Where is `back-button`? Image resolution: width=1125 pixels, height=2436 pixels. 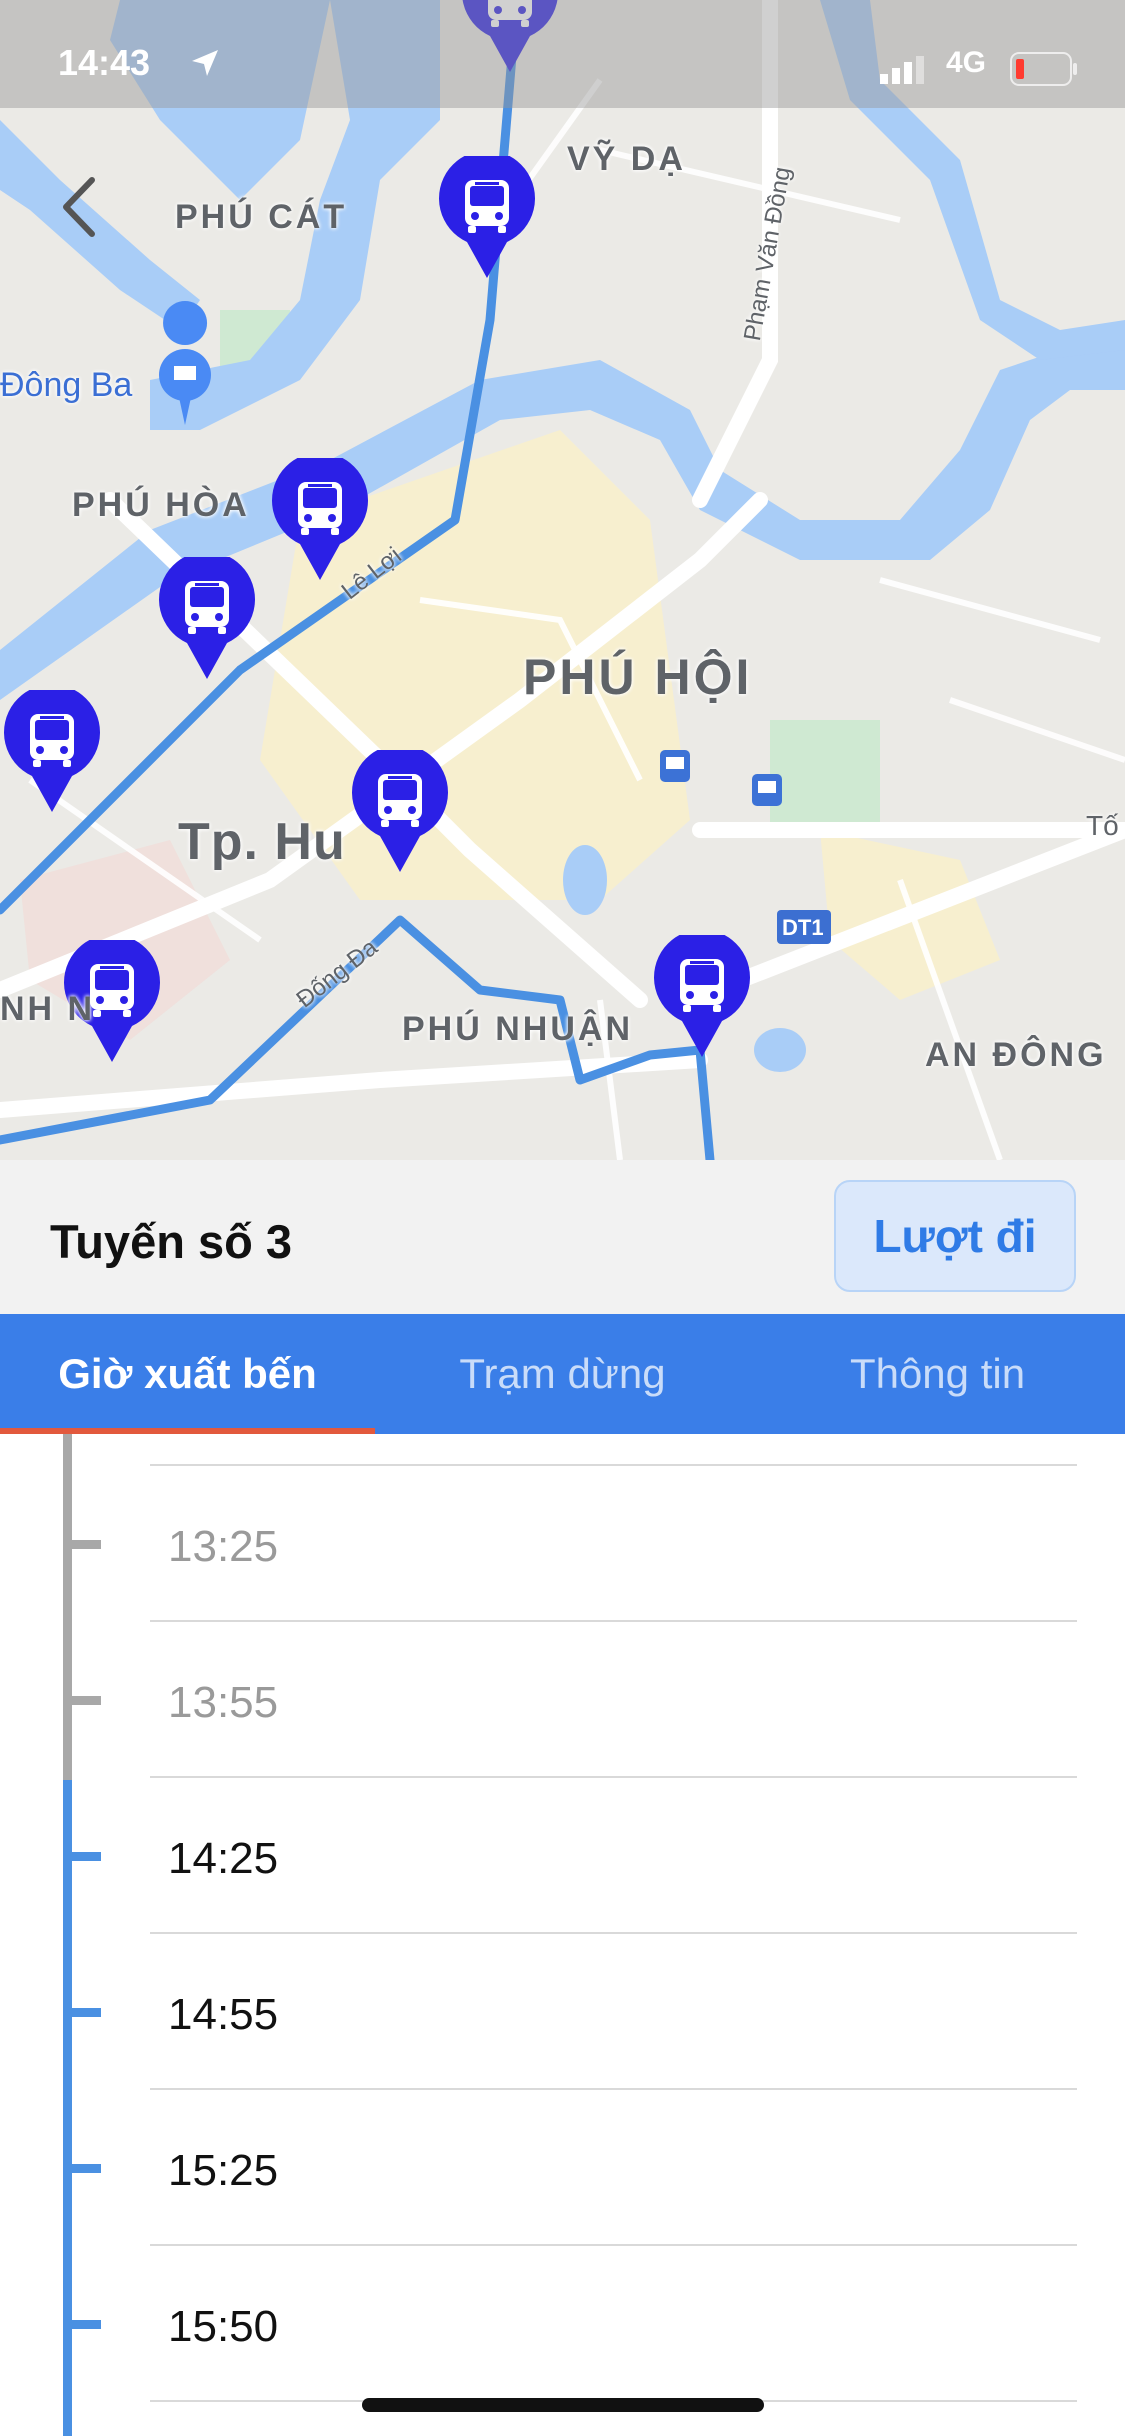
back-button is located at coordinates (82, 207).